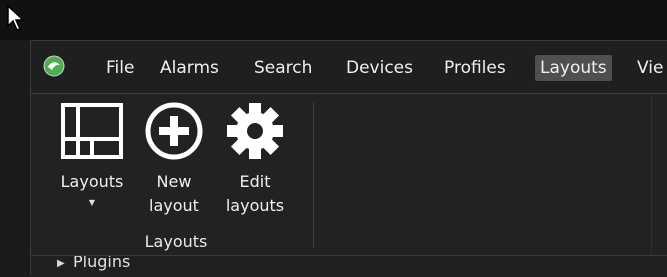  Describe the element at coordinates (92, 131) in the screenshot. I see `layout-grid-icon` at that location.